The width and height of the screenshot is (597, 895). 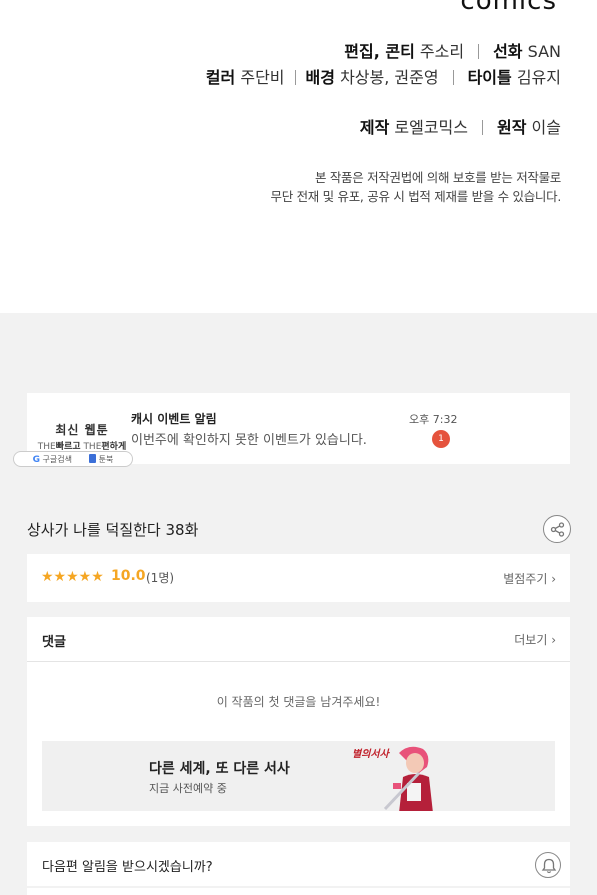 I want to click on alert-subscribe-button, so click(x=548, y=865).